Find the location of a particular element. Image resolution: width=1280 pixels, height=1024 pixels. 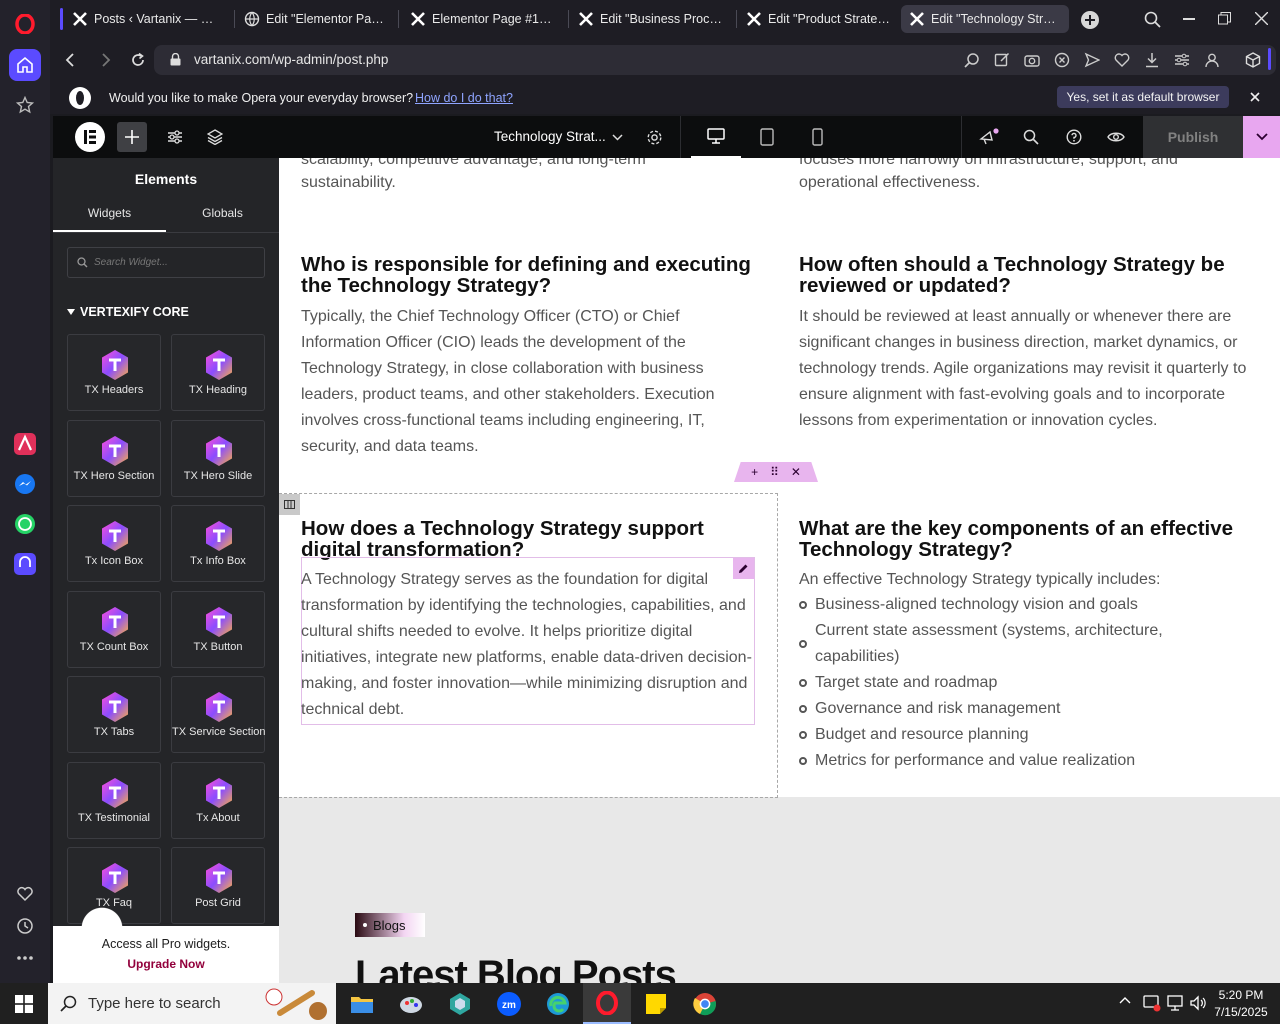

add-section-plus-icon: + is located at coordinates (754, 472).